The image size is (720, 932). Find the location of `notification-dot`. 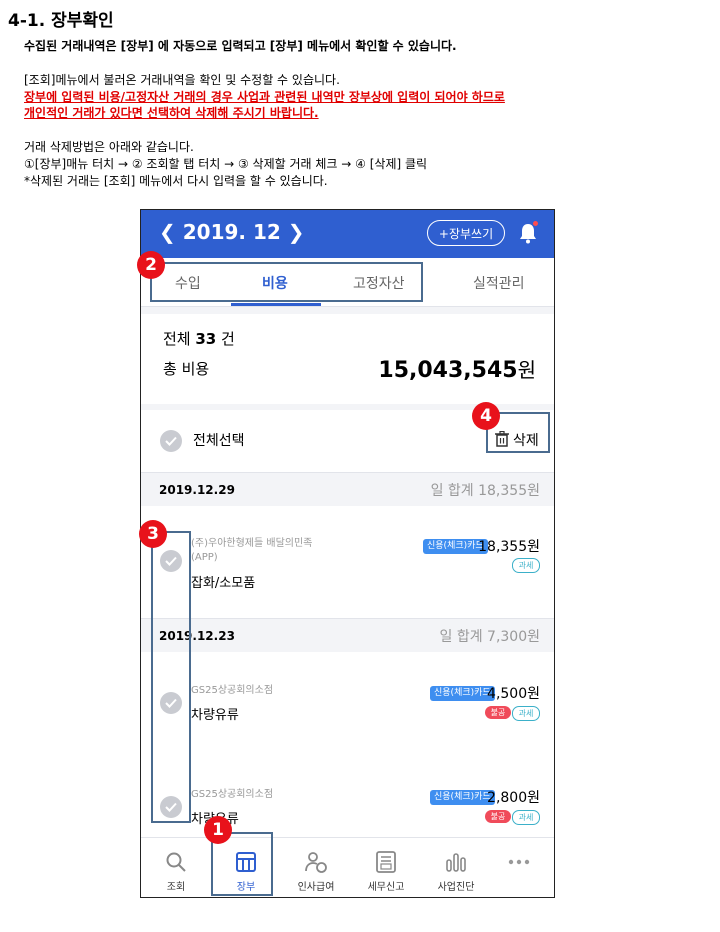

notification-dot is located at coordinates (535, 223).